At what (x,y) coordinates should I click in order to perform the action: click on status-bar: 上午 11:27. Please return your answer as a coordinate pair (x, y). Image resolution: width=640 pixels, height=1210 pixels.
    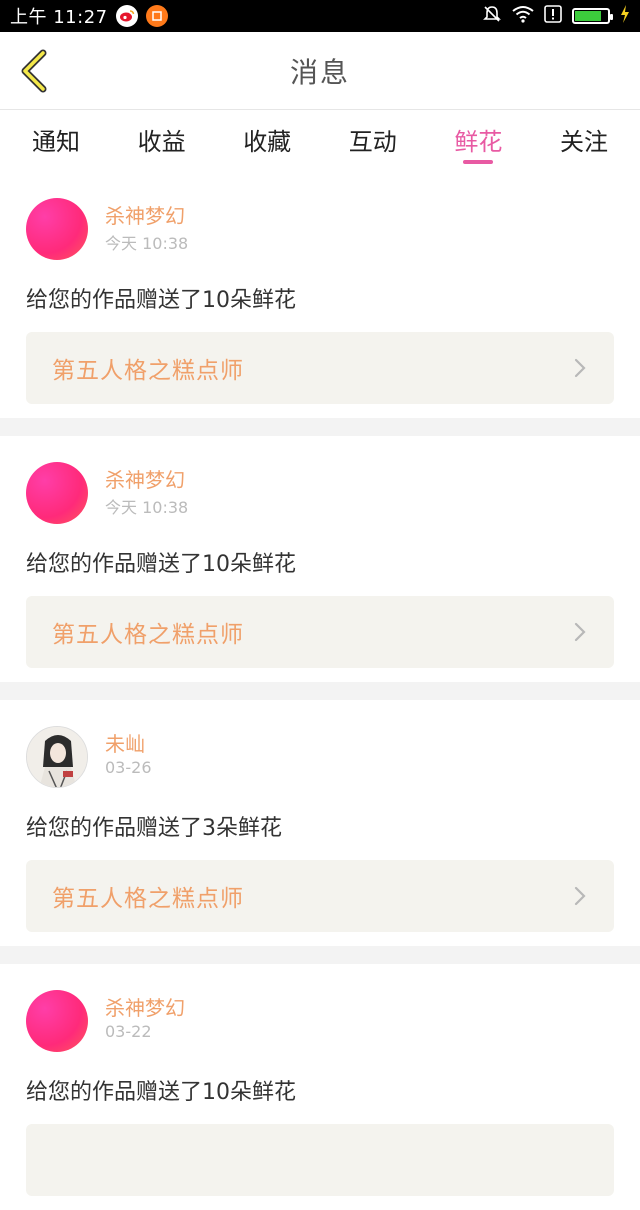
    Looking at the image, I should click on (320, 16).